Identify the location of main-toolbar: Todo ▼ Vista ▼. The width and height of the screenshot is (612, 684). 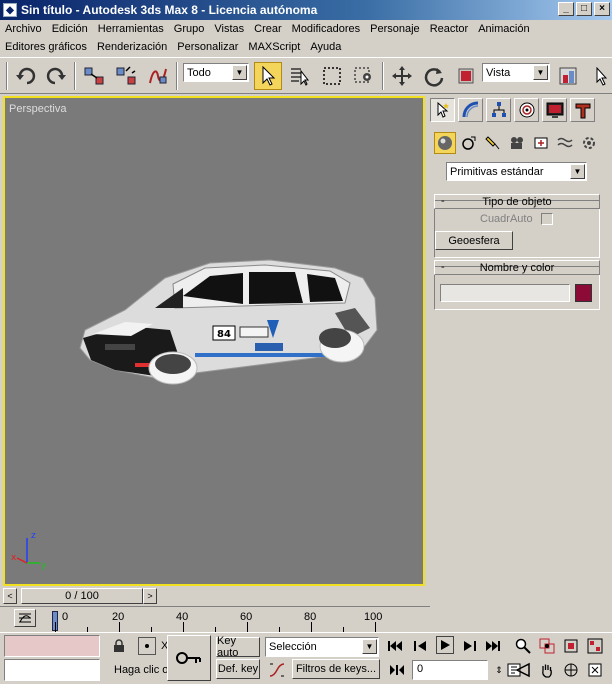
(306, 75).